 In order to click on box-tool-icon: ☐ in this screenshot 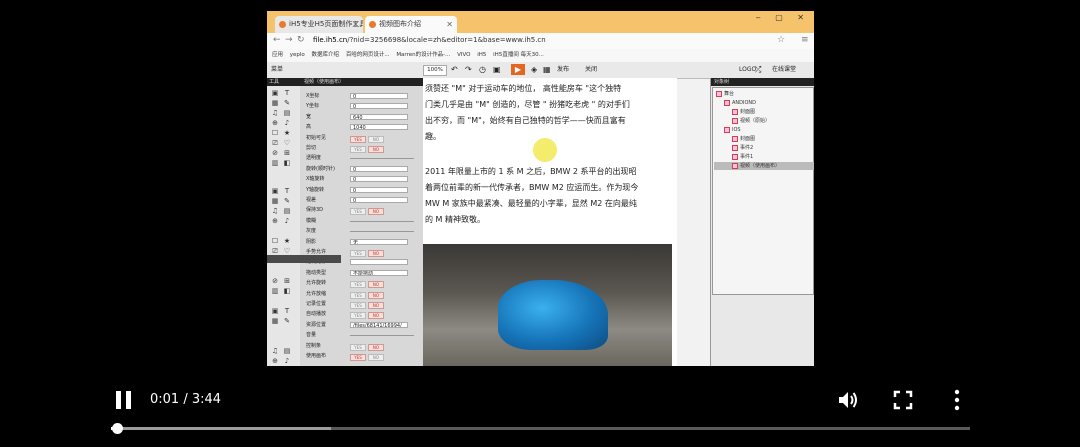, I will do `click(275, 241)`.